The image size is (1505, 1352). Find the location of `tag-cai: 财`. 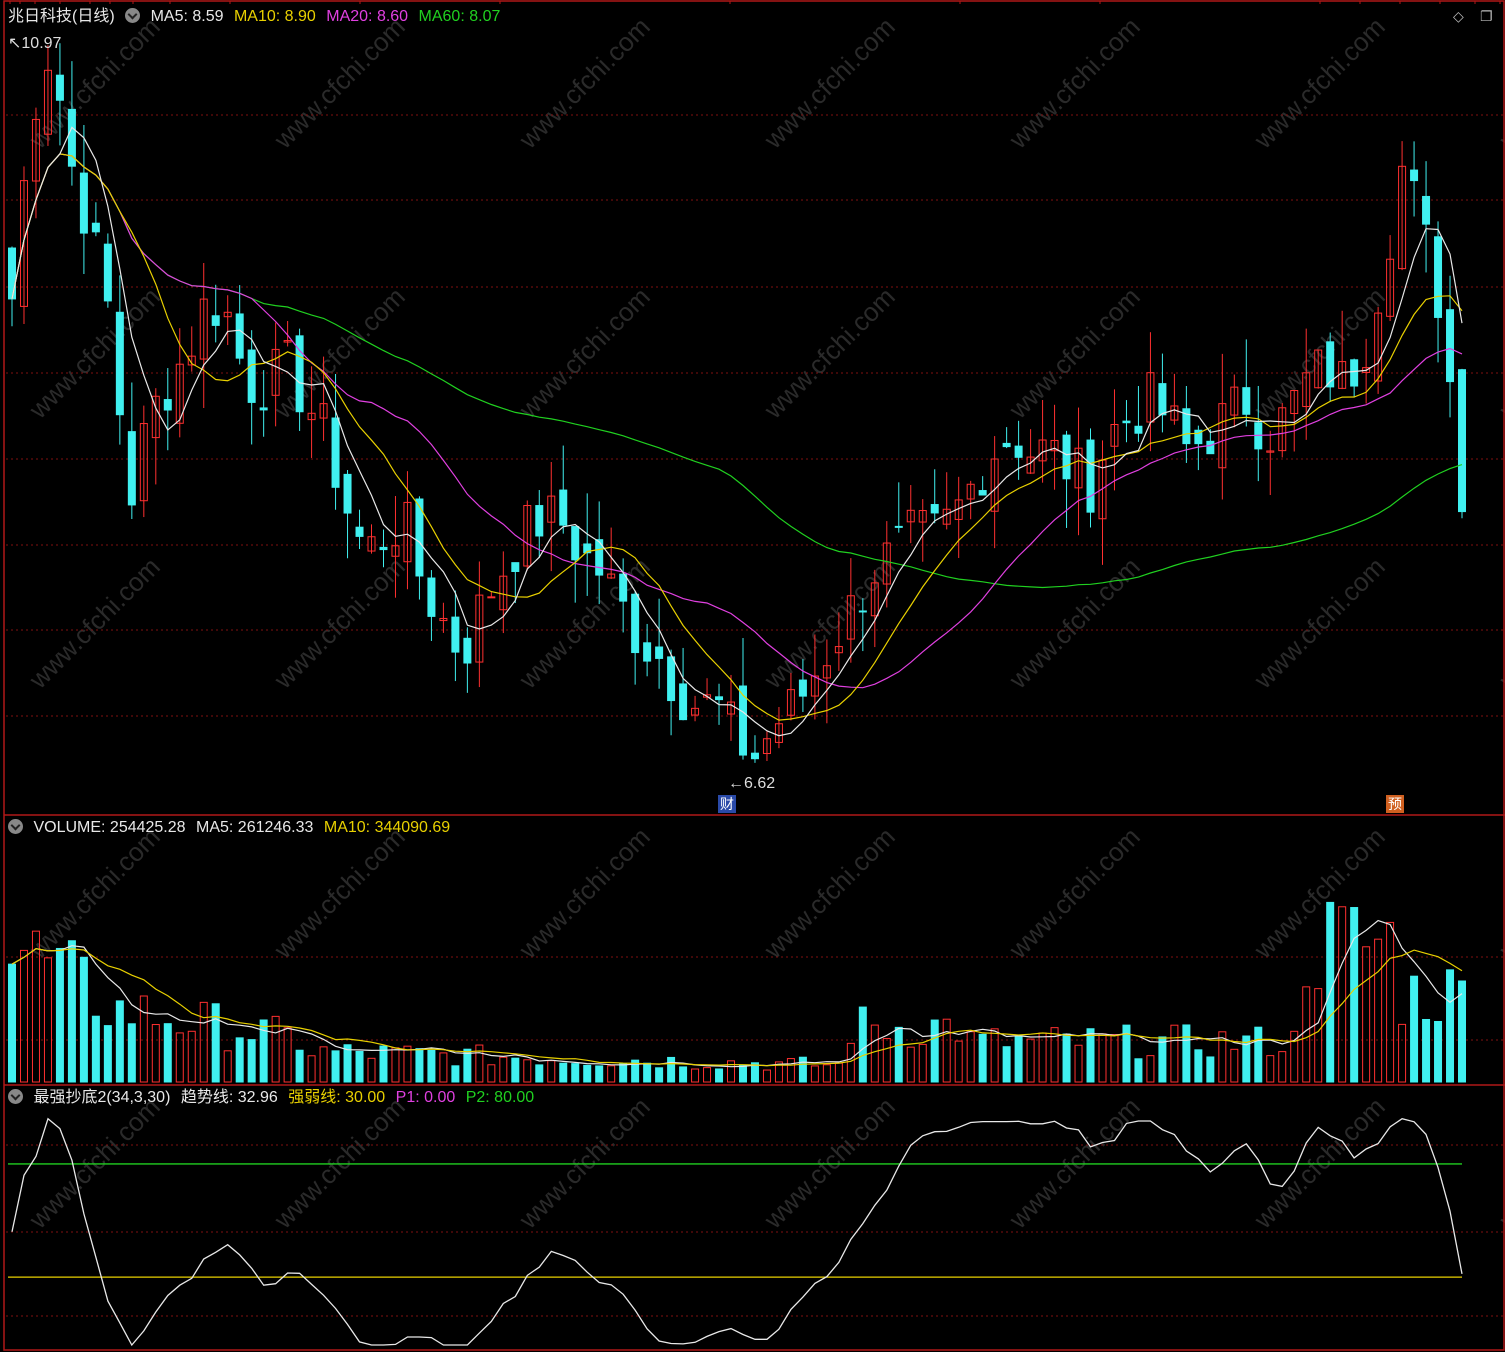

tag-cai: 财 is located at coordinates (727, 804).